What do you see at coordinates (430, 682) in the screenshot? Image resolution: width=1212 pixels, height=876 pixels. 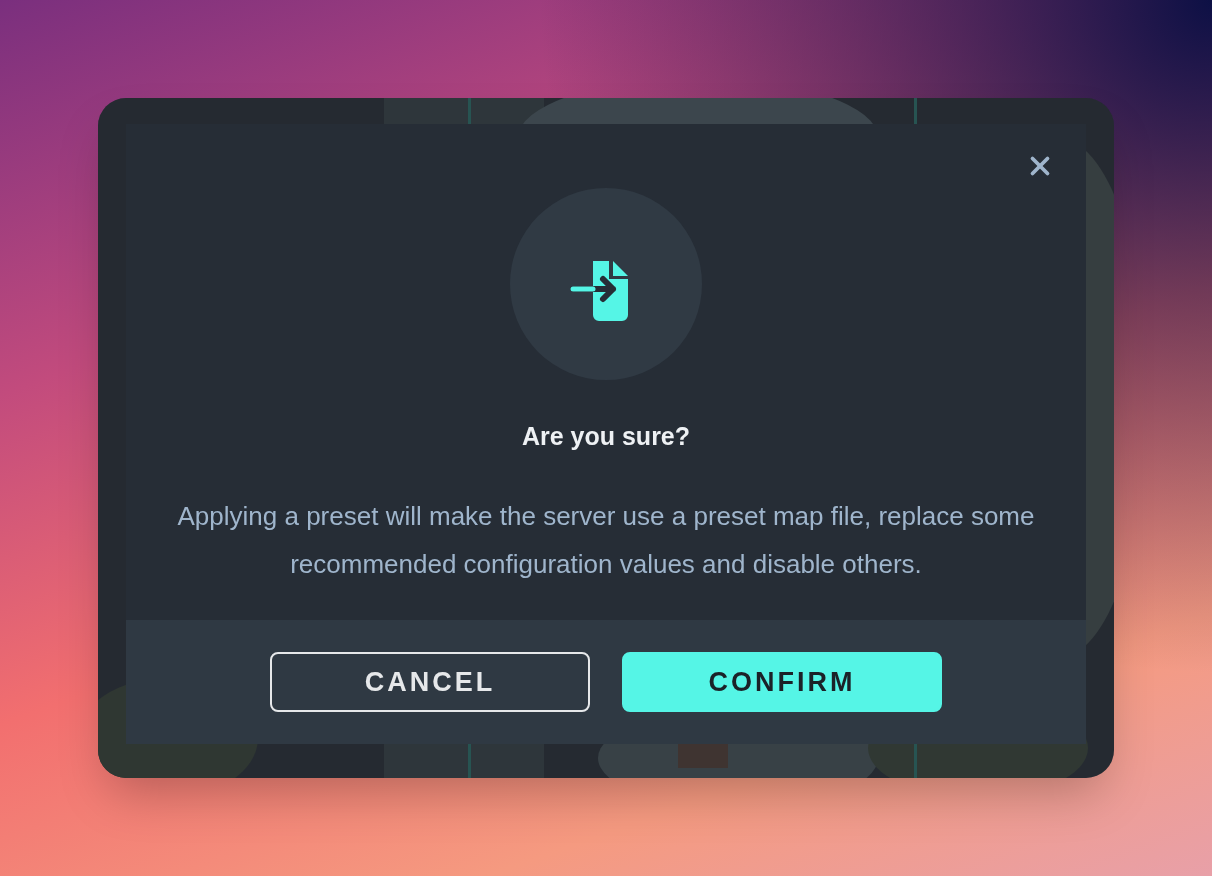 I see `cancel-button: CANCEL` at bounding box center [430, 682].